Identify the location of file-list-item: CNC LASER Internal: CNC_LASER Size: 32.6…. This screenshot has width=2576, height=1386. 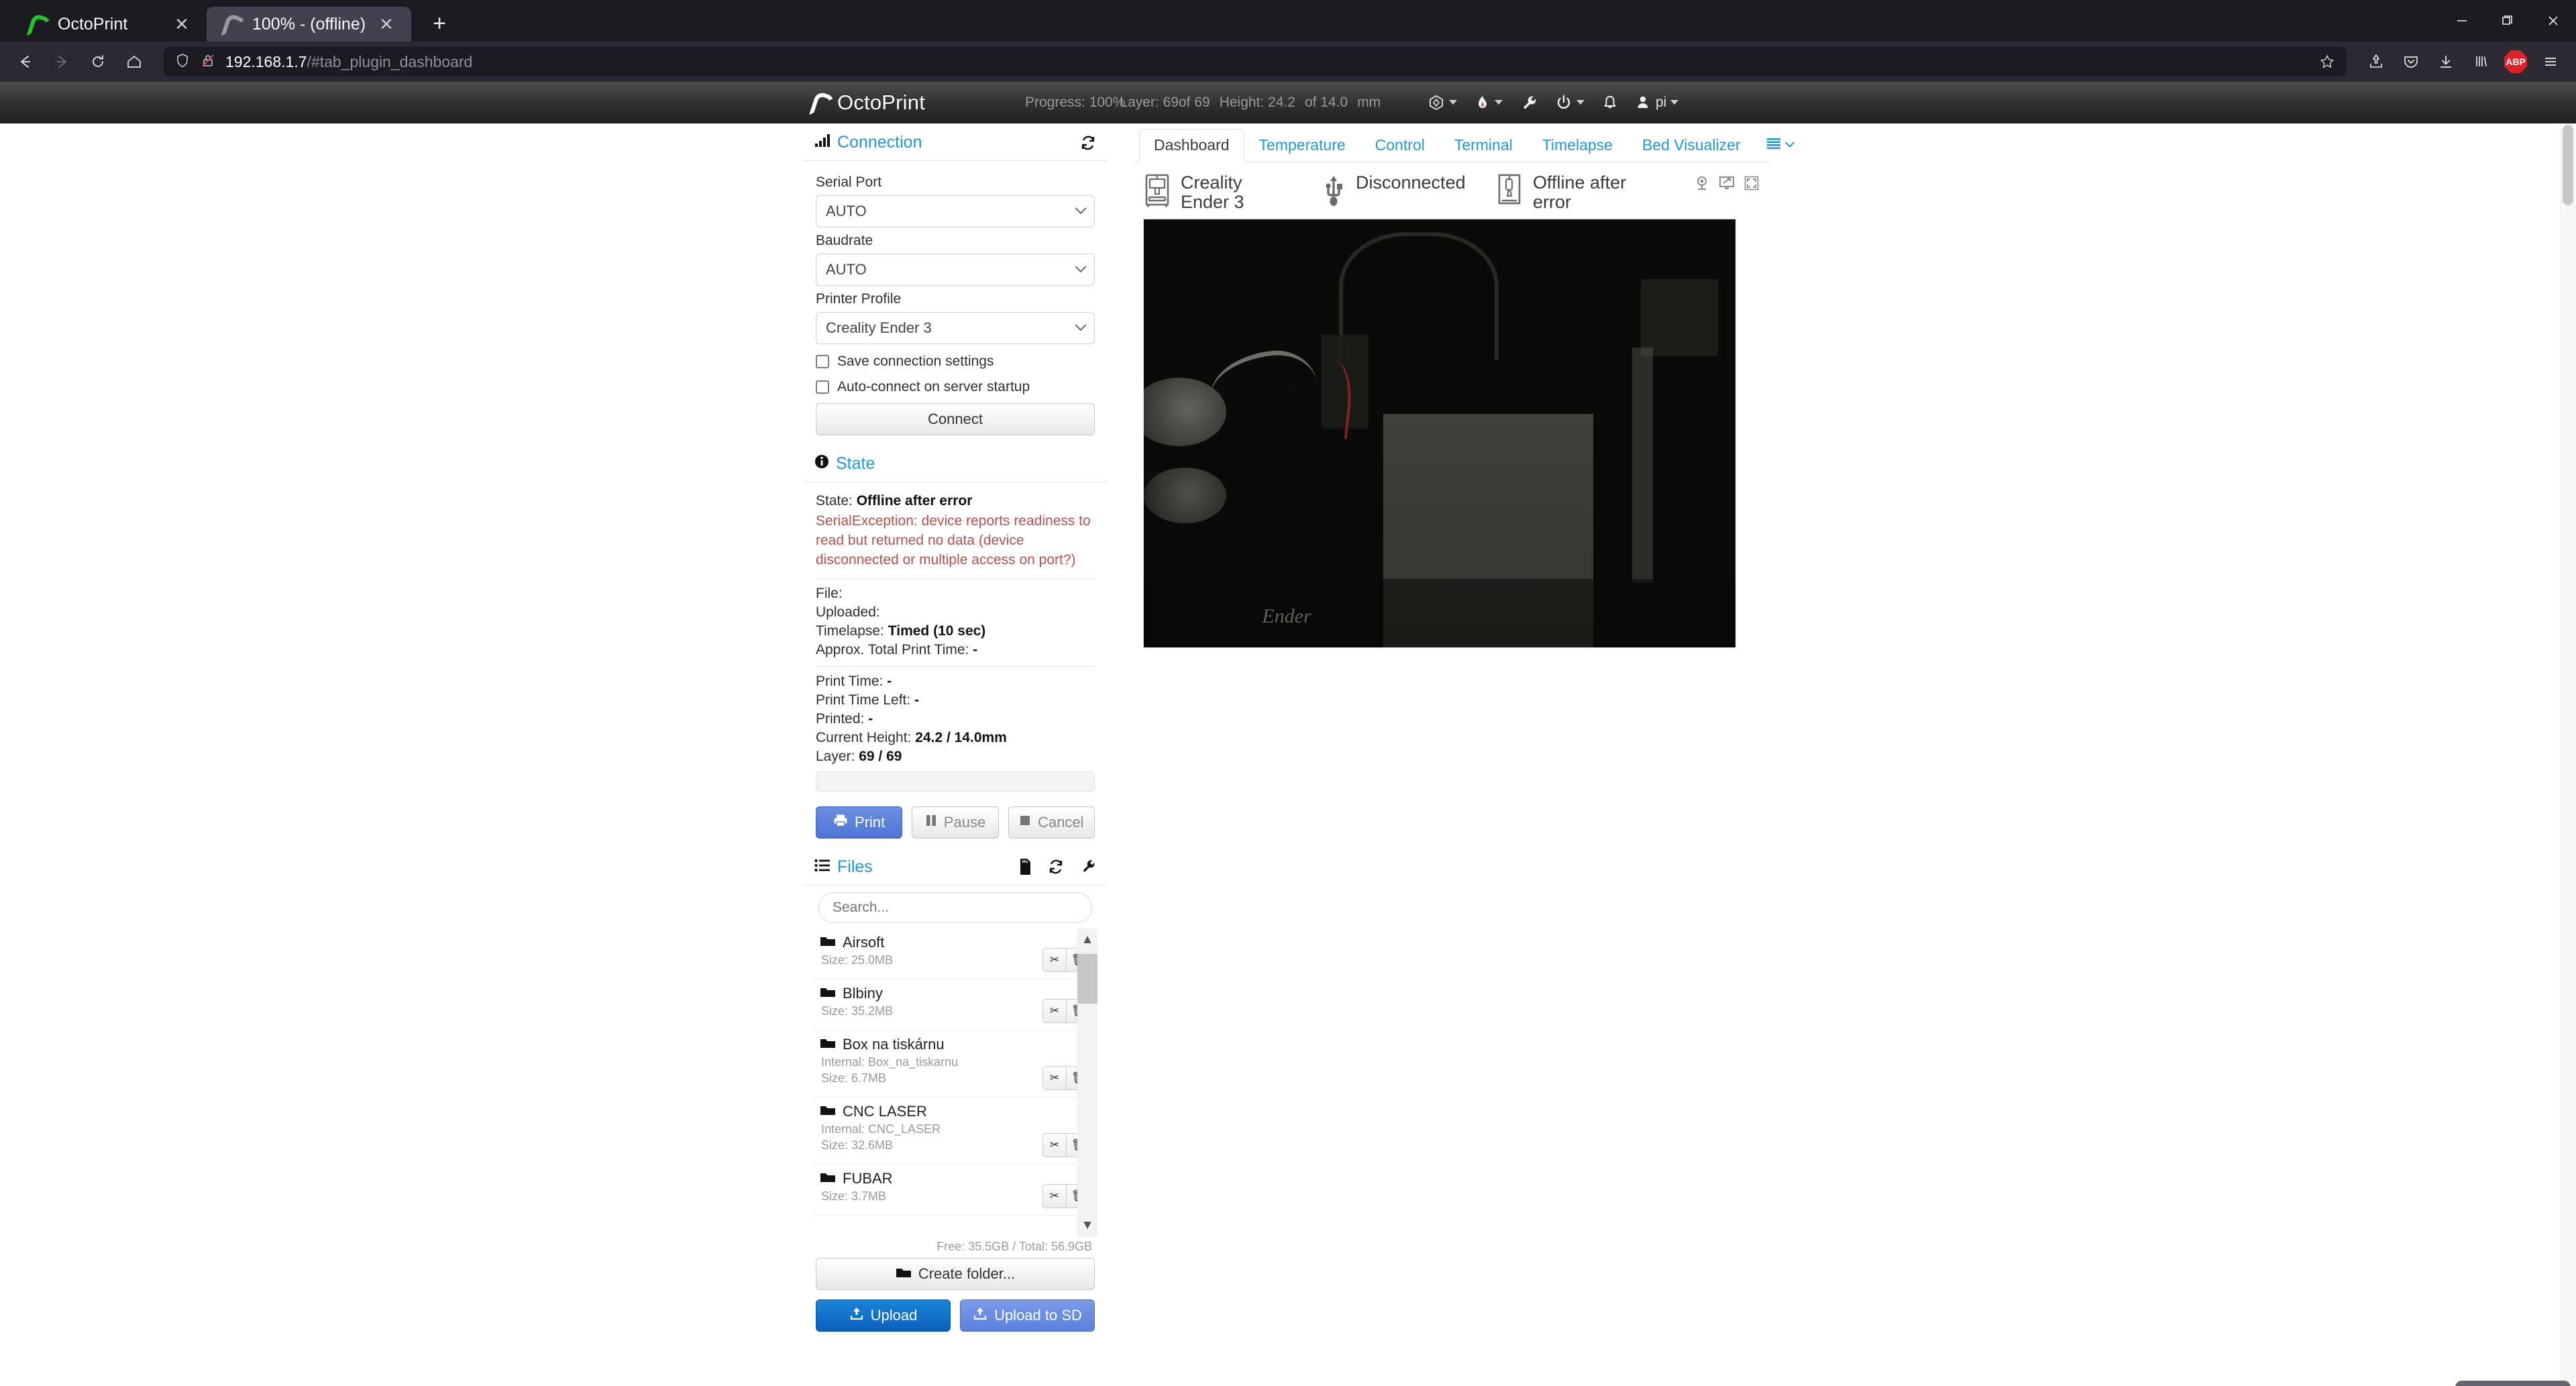
(955, 1131).